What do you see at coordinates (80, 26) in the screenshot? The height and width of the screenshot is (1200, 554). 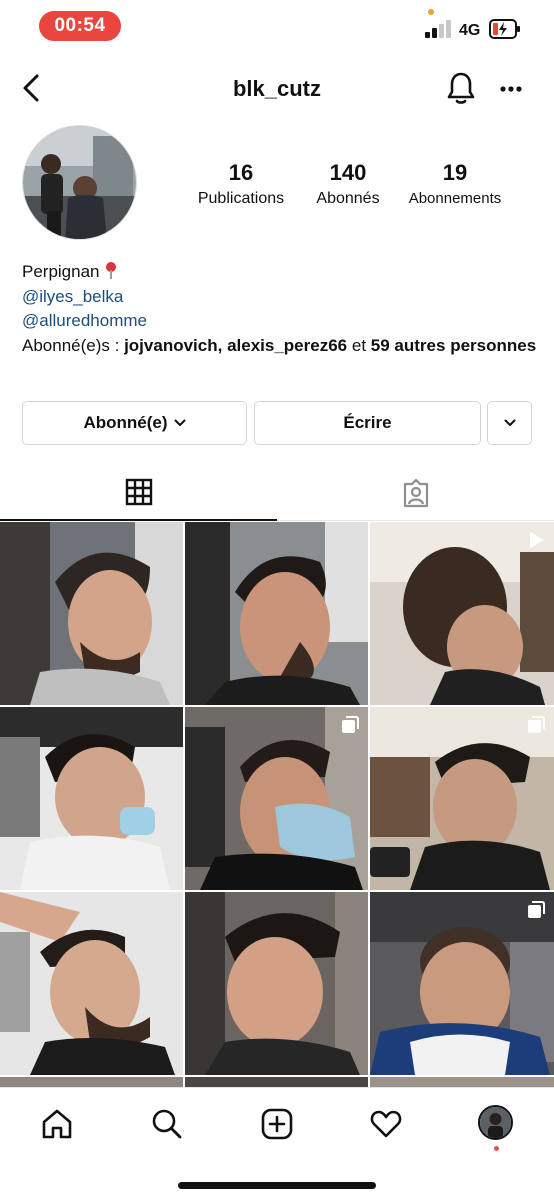 I see `status-time: 00:54` at bounding box center [80, 26].